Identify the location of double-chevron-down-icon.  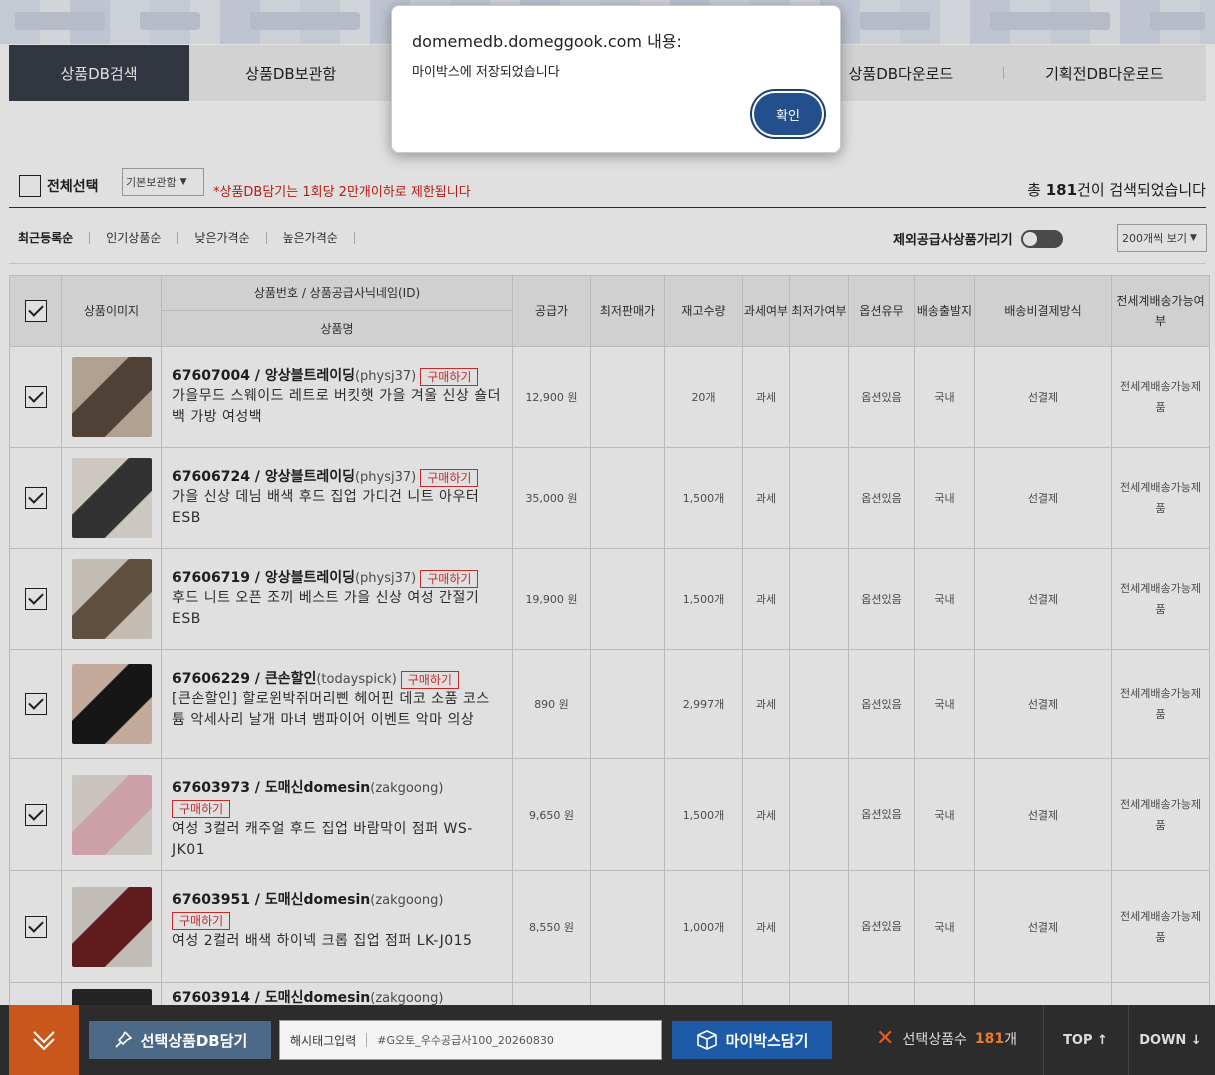
(44, 1041).